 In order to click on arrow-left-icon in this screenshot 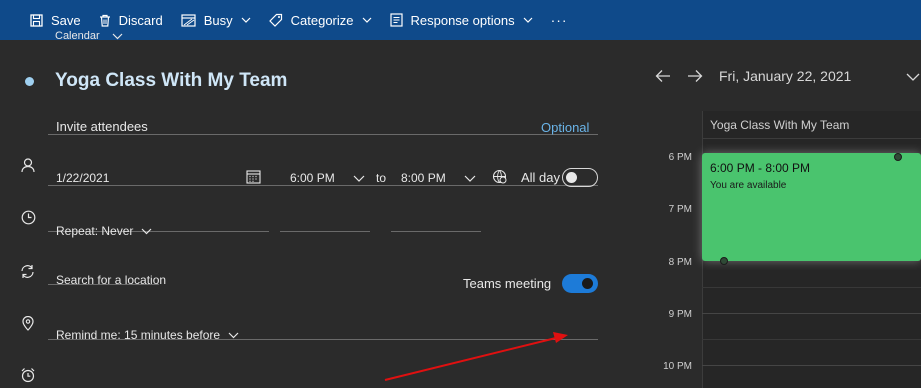, I will do `click(663, 76)`.